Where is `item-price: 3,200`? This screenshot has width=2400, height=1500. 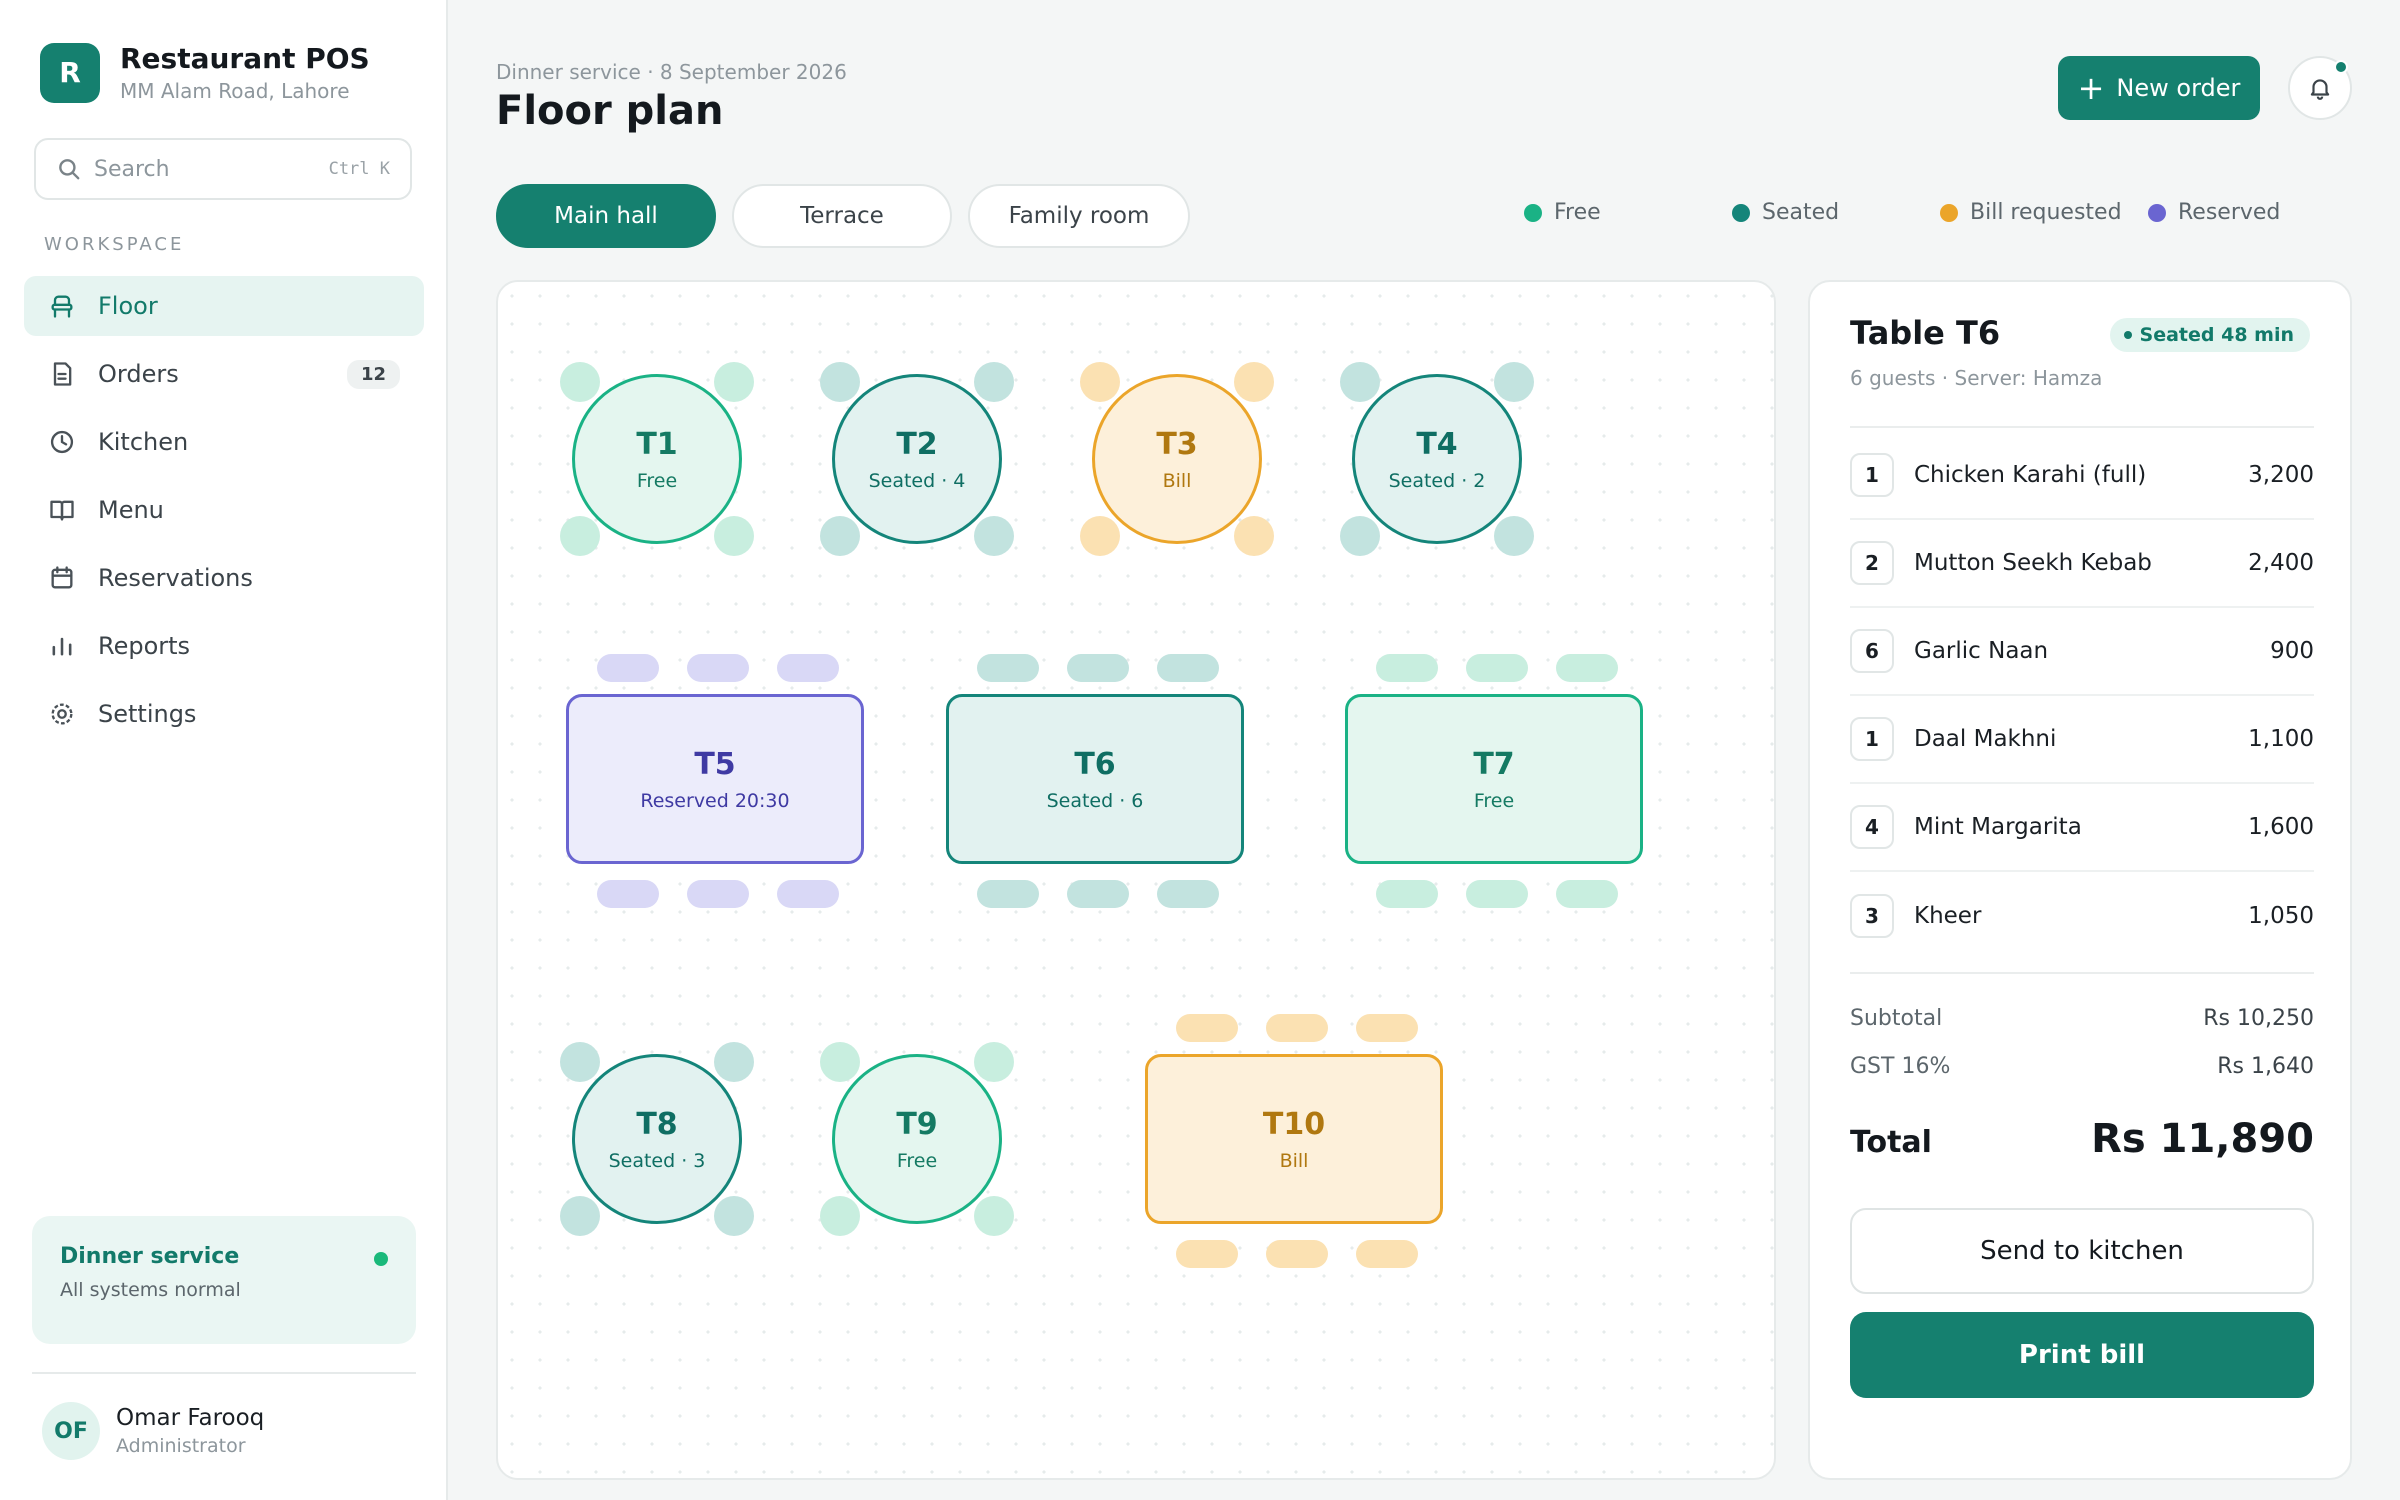 item-price: 3,200 is located at coordinates (2281, 475).